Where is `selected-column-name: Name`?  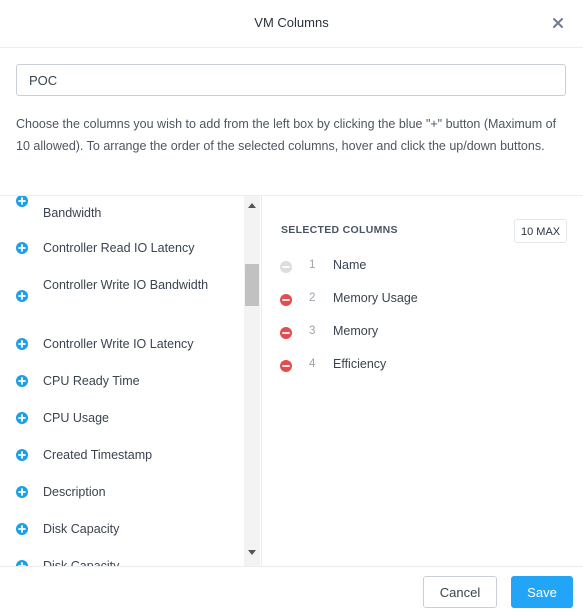
selected-column-name: Name is located at coordinates (350, 265).